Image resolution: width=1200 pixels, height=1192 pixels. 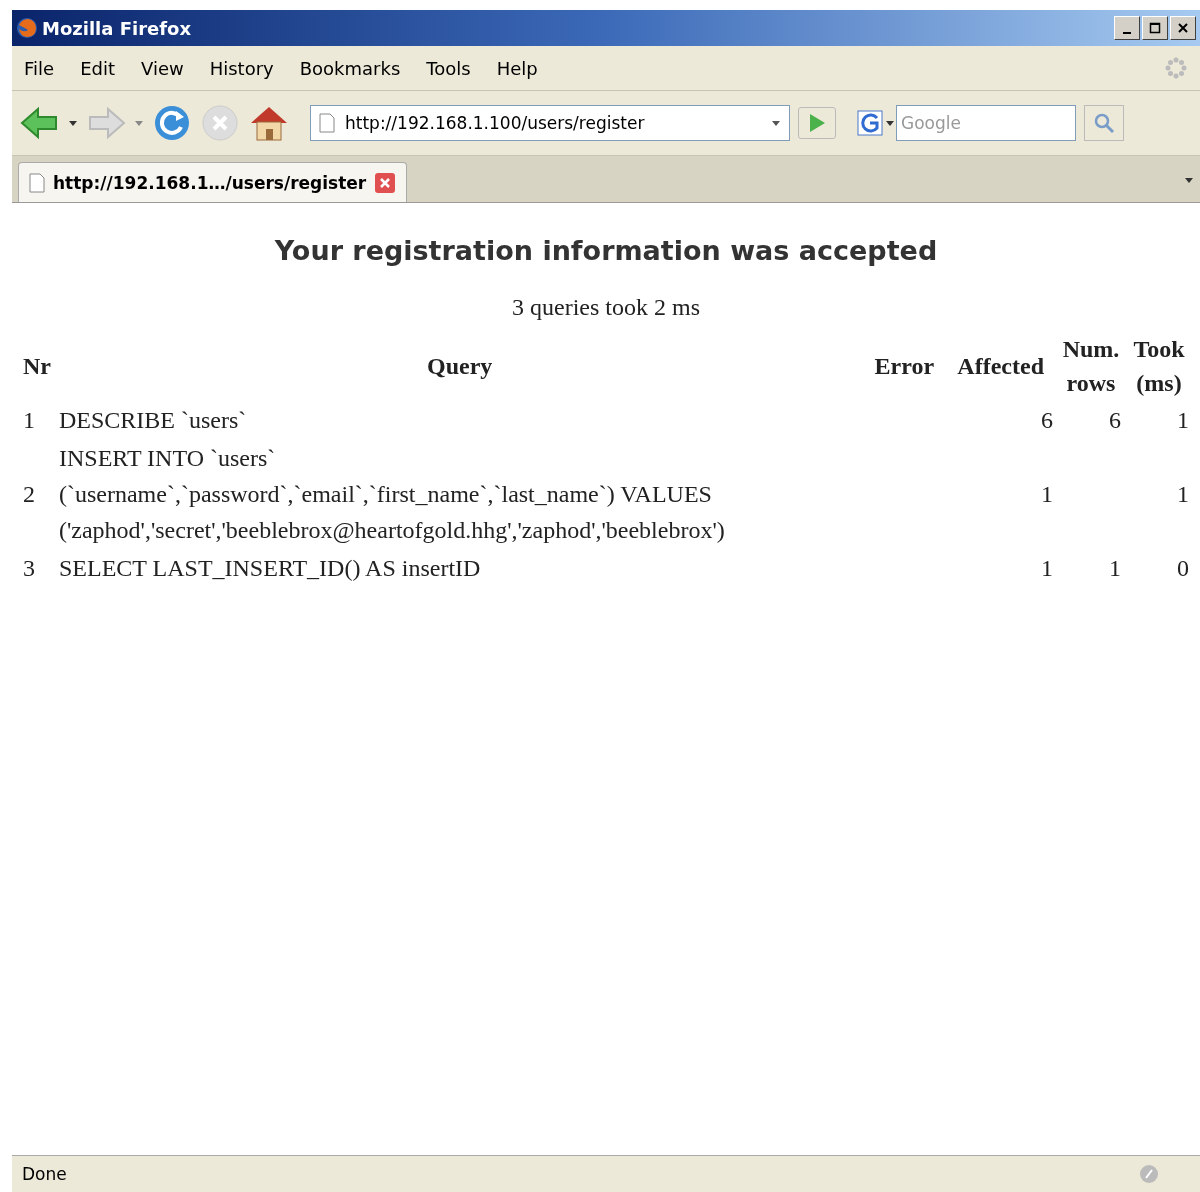 What do you see at coordinates (270, 568) in the screenshot?
I see `query-text: SELECT LAST_INSERT_ID() AS insertID` at bounding box center [270, 568].